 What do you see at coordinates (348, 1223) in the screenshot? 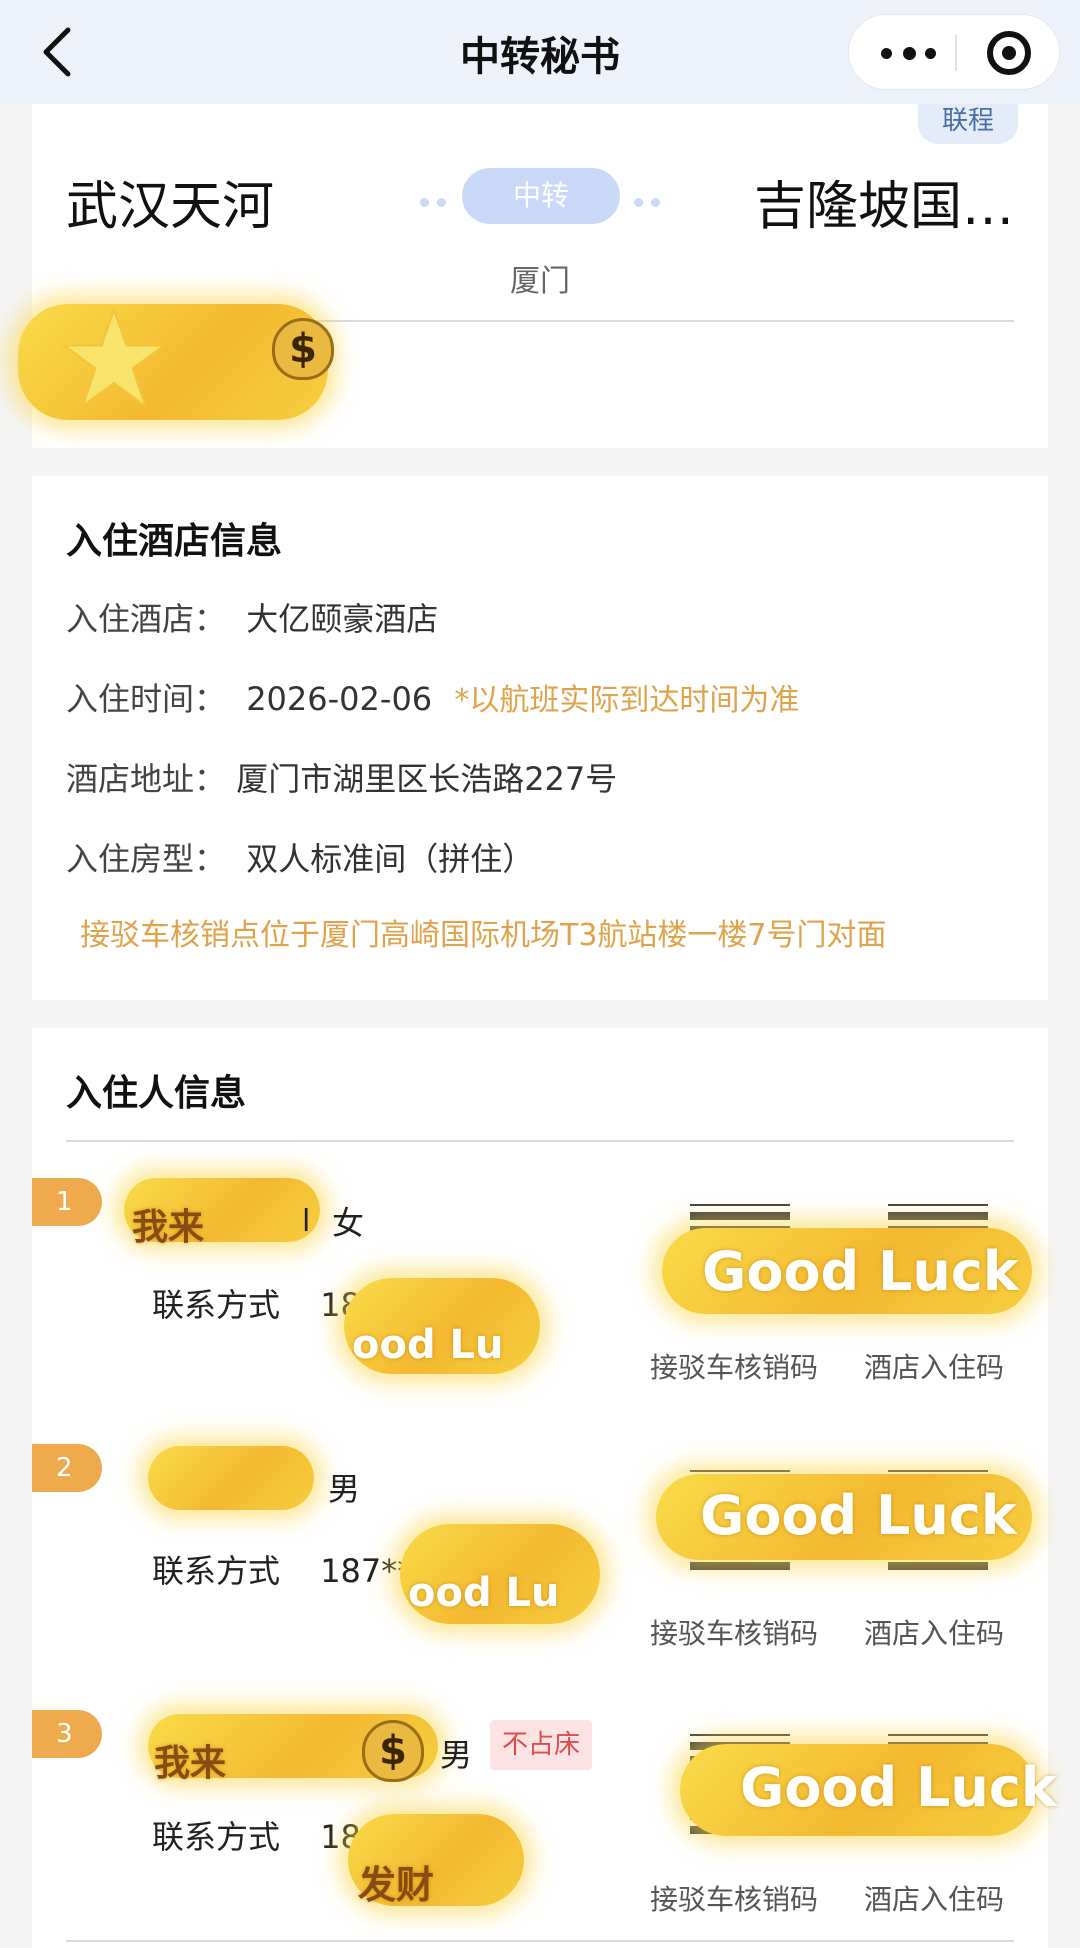
I see `guest-gender: 女` at bounding box center [348, 1223].